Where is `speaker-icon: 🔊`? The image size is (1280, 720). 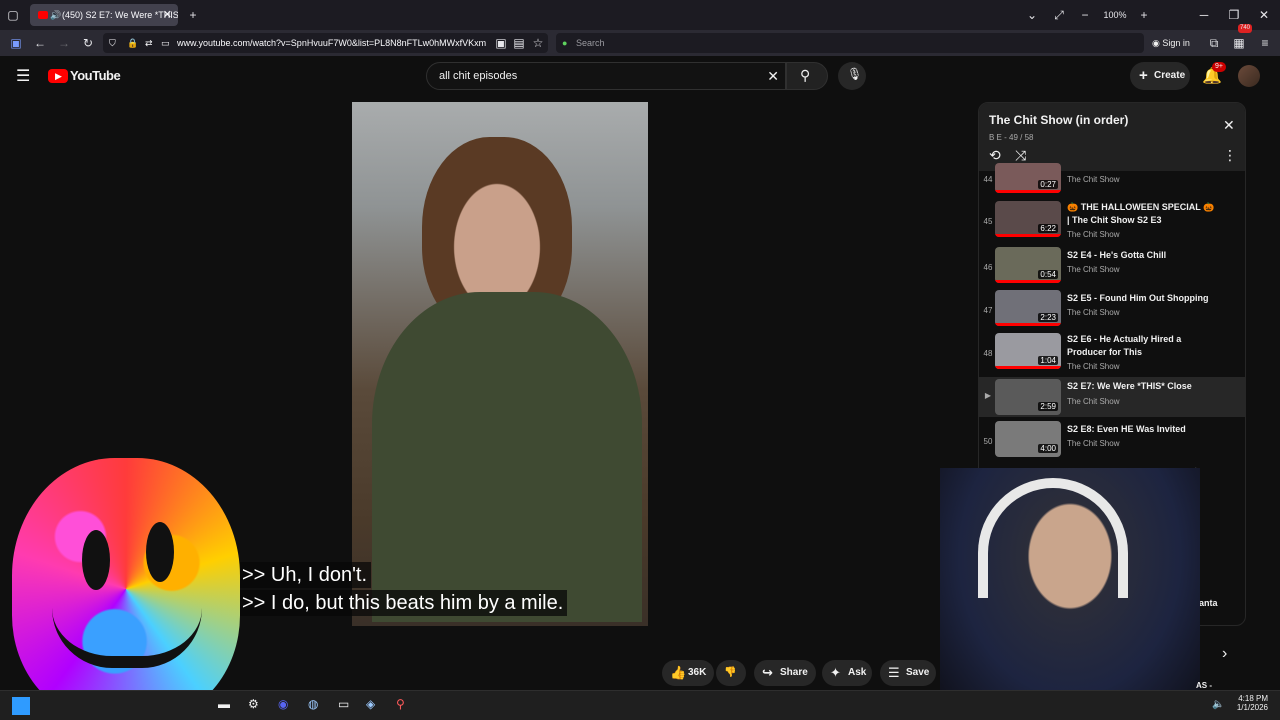 speaker-icon: 🔊 is located at coordinates (55, 15).